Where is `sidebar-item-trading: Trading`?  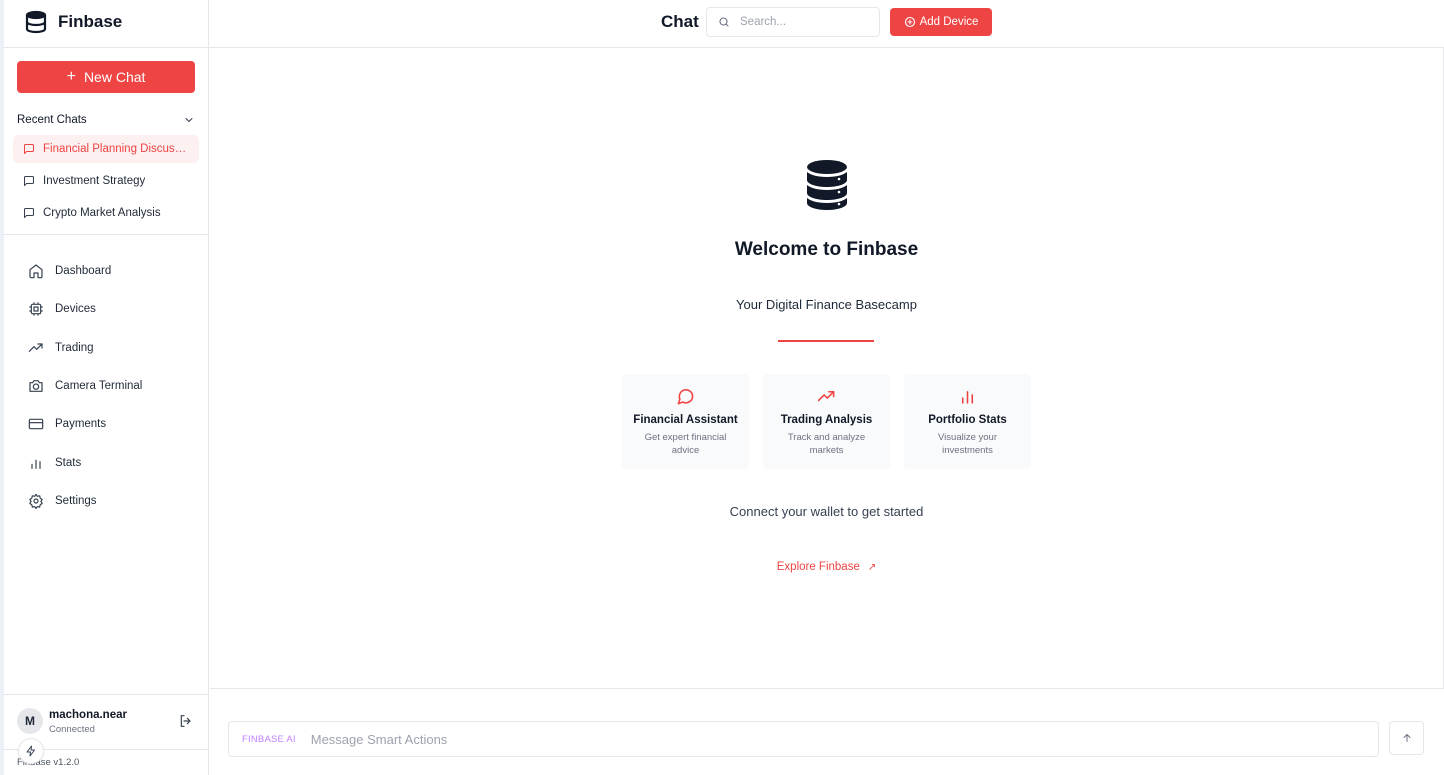
sidebar-item-trading: Trading is located at coordinates (113, 348).